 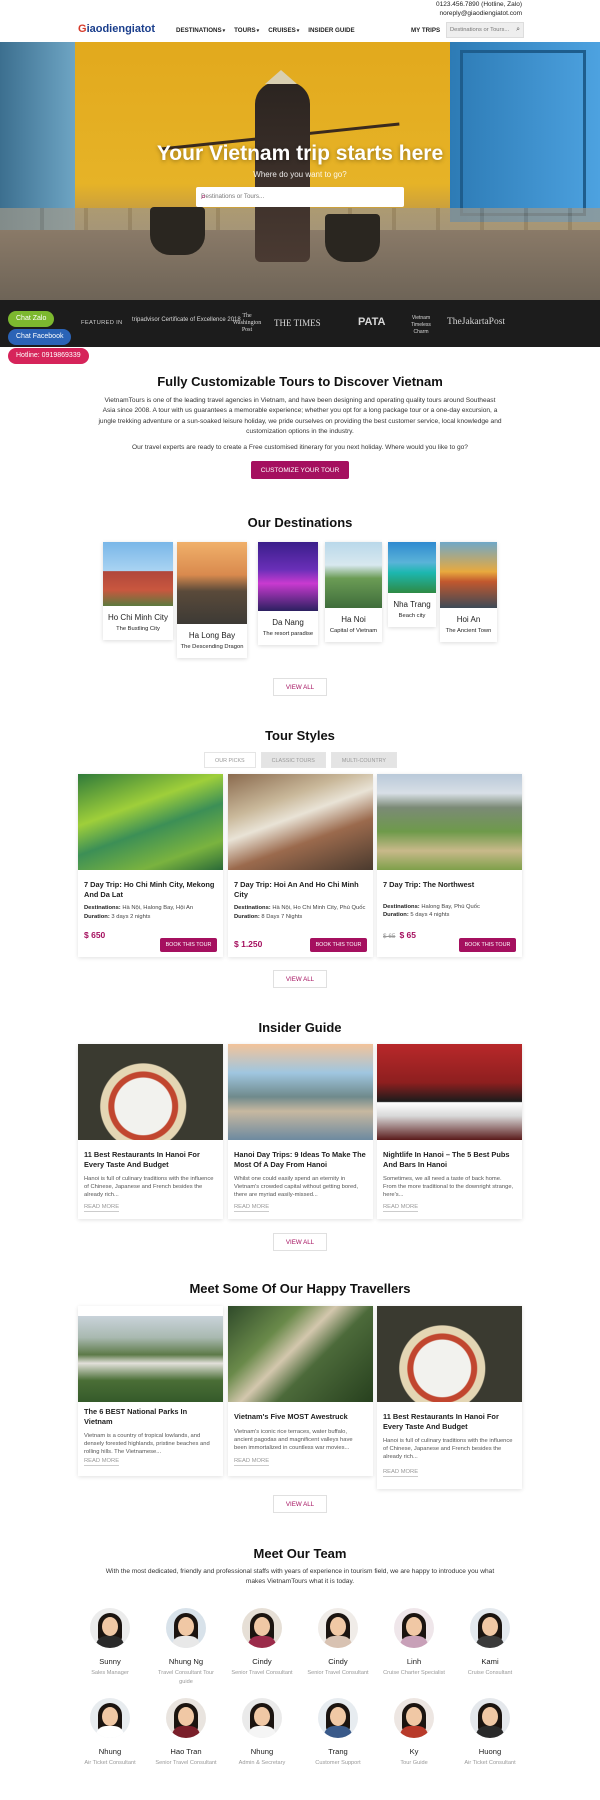 I want to click on destination-card-nha-trang: Nha Trang Beach city, so click(x=412, y=584).